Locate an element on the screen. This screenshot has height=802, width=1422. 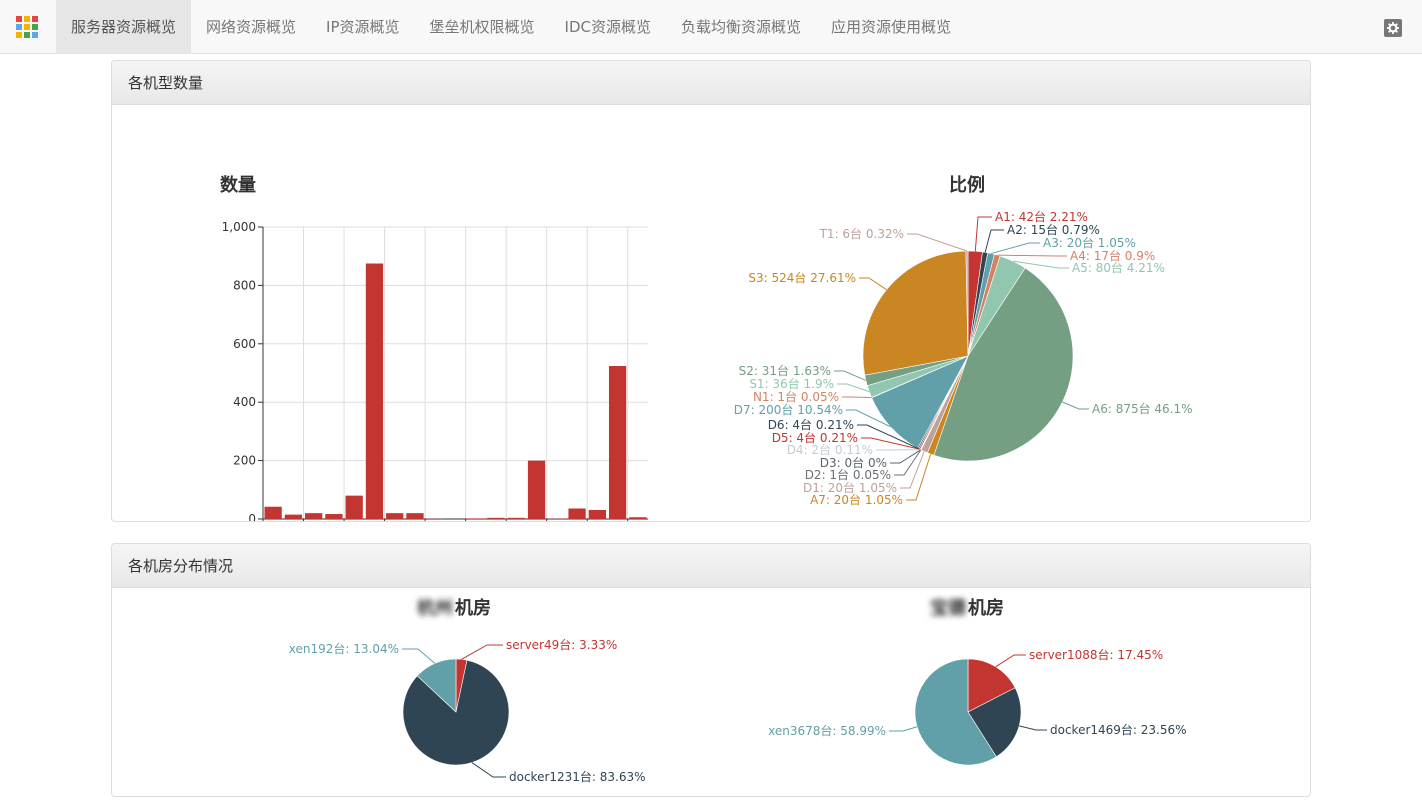
tab-idc-overview: IDC资源概览 is located at coordinates (608, 27).